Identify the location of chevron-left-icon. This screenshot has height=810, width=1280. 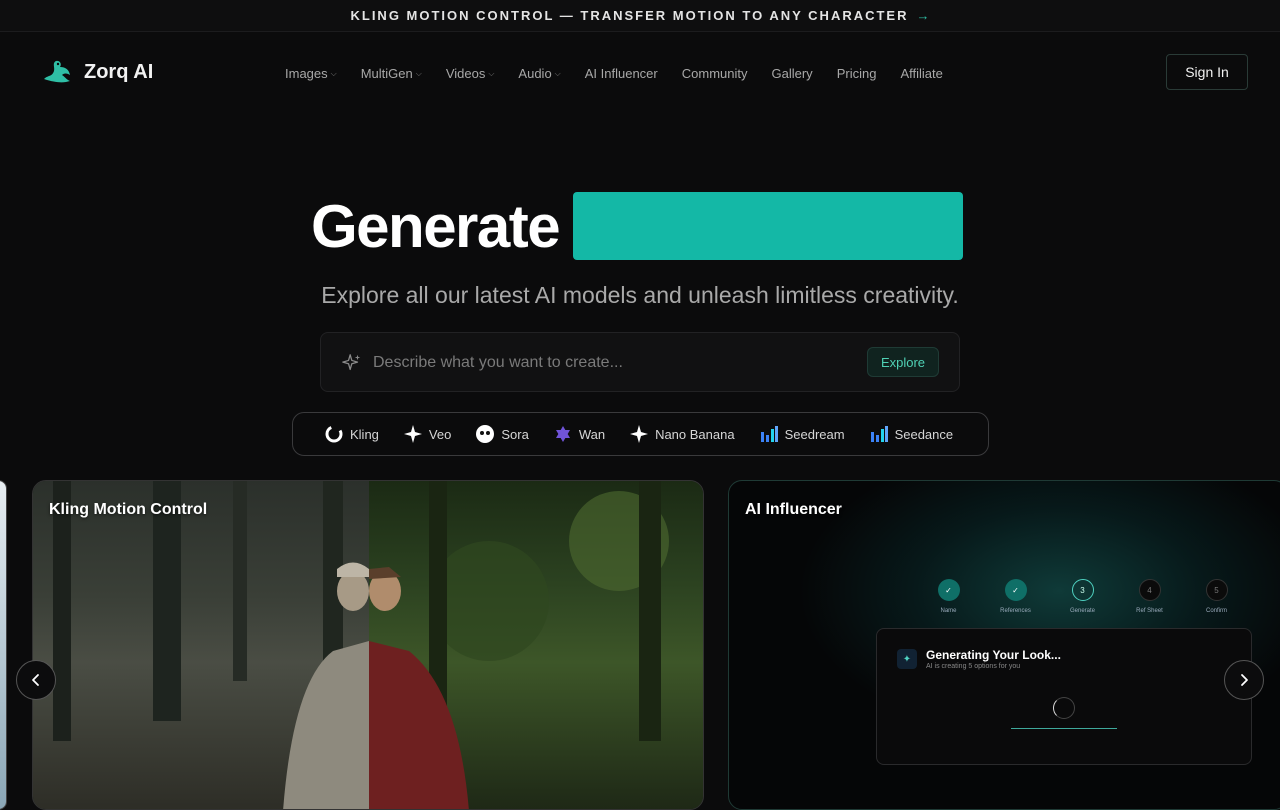
(35, 680).